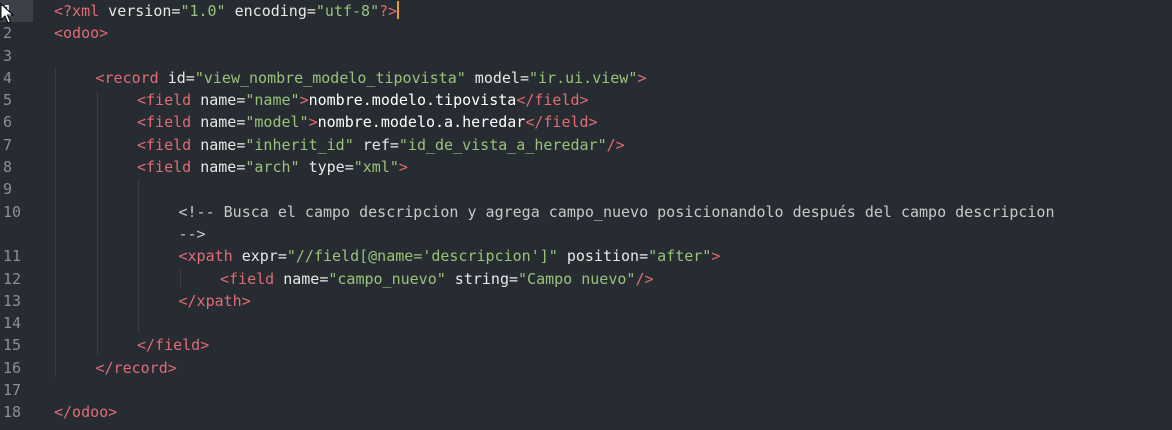 The height and width of the screenshot is (430, 1172). Describe the element at coordinates (398, 10) in the screenshot. I see `text-cursor` at that location.